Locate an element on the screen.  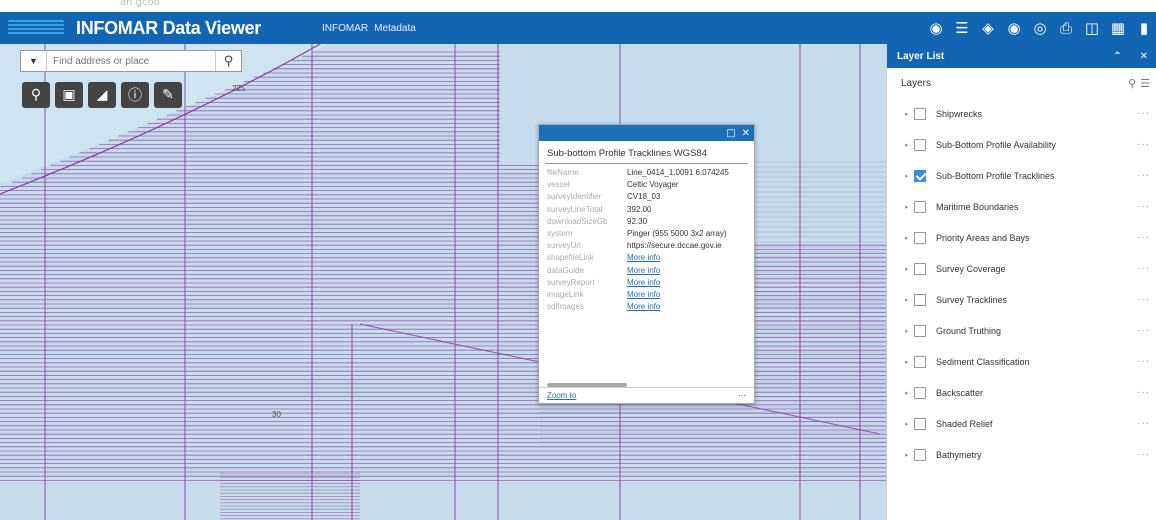
popup-more-icon: ··· is located at coordinates (742, 395).